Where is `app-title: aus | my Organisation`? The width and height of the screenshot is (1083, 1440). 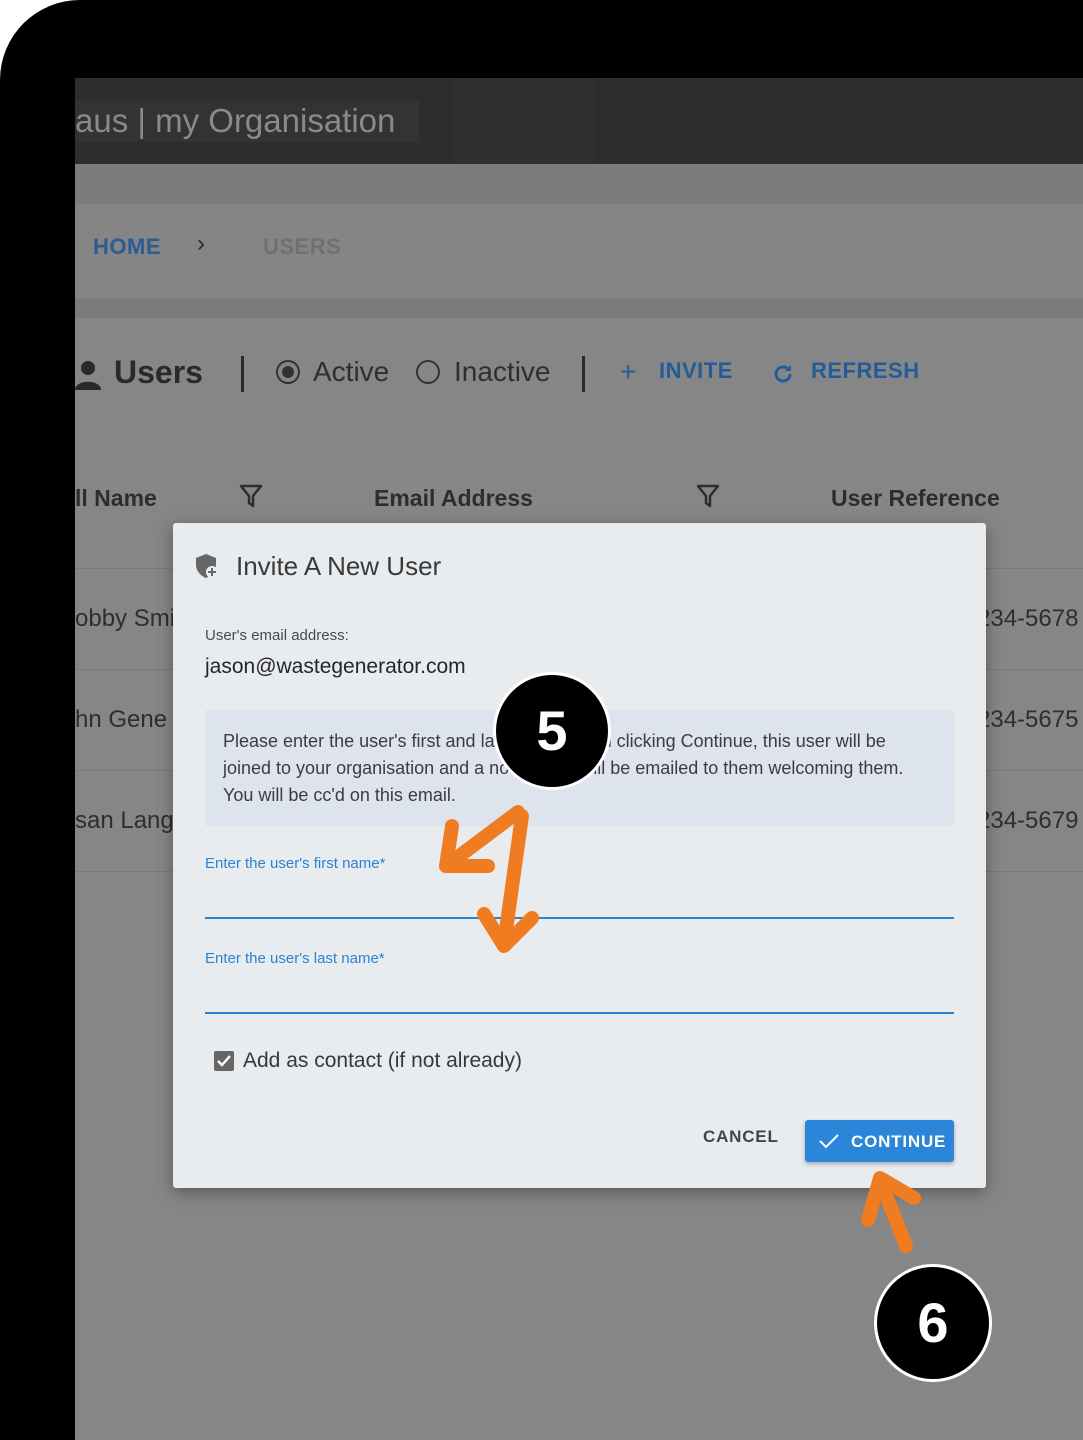 app-title: aus | my Organisation is located at coordinates (247, 121).